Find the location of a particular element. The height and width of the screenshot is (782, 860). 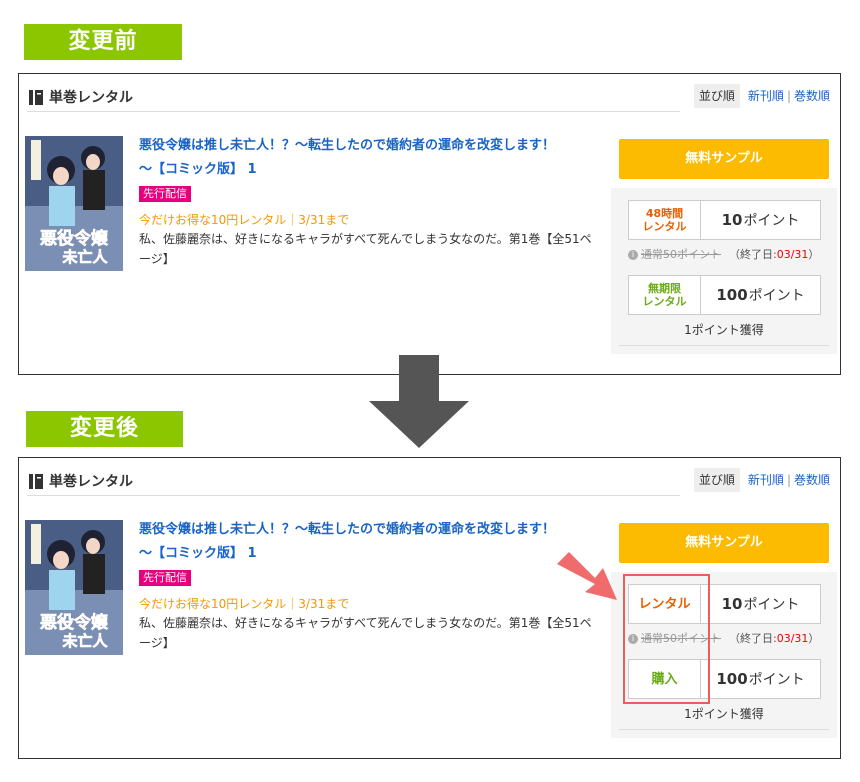

before-label: 変更前 is located at coordinates (103, 42).